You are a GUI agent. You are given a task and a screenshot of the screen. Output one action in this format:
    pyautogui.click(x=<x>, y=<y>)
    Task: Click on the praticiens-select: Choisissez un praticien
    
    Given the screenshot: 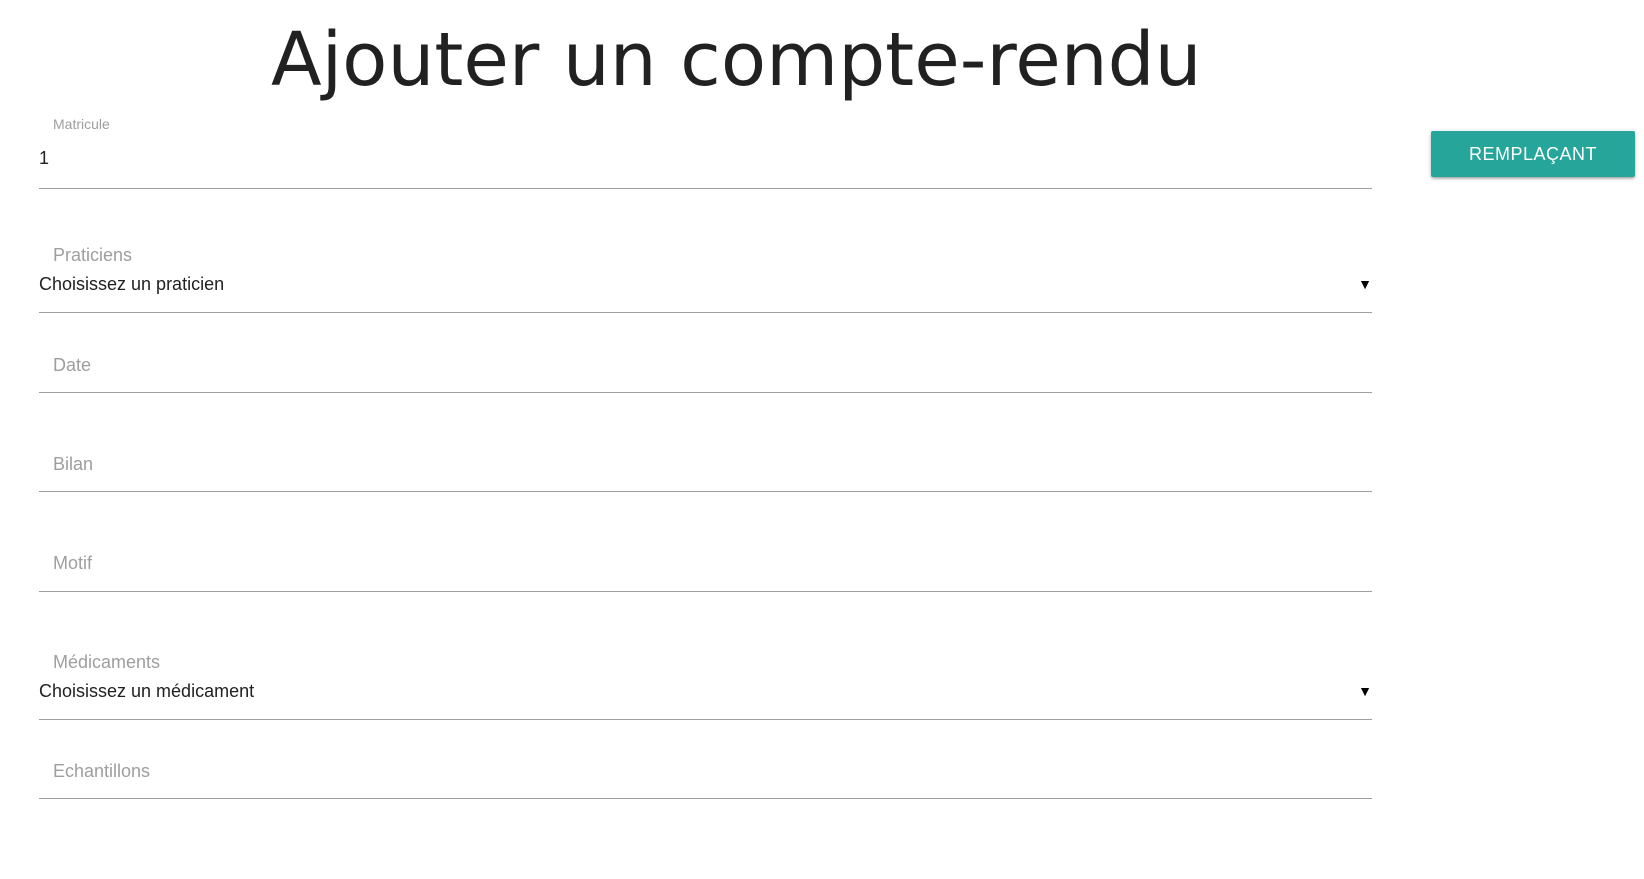 What is the action you would take?
    pyautogui.click(x=131, y=284)
    